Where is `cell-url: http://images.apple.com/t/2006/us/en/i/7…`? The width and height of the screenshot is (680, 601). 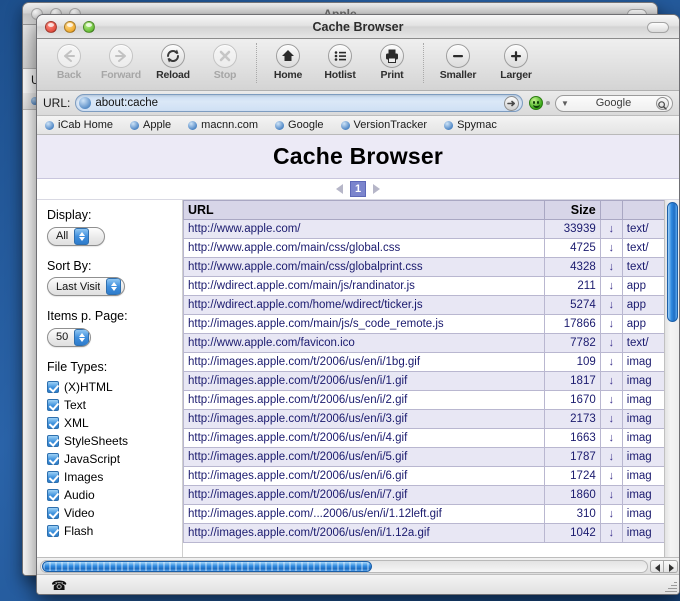
cell-url: http://images.apple.com/t/2006/us/en/i/7… is located at coordinates (364, 495).